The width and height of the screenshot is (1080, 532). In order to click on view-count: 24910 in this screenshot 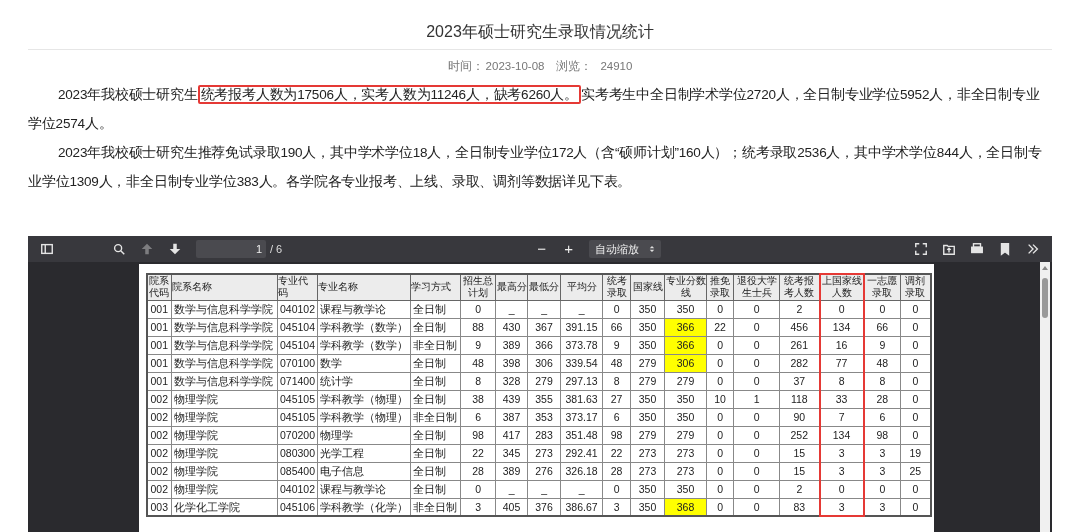, I will do `click(616, 66)`.